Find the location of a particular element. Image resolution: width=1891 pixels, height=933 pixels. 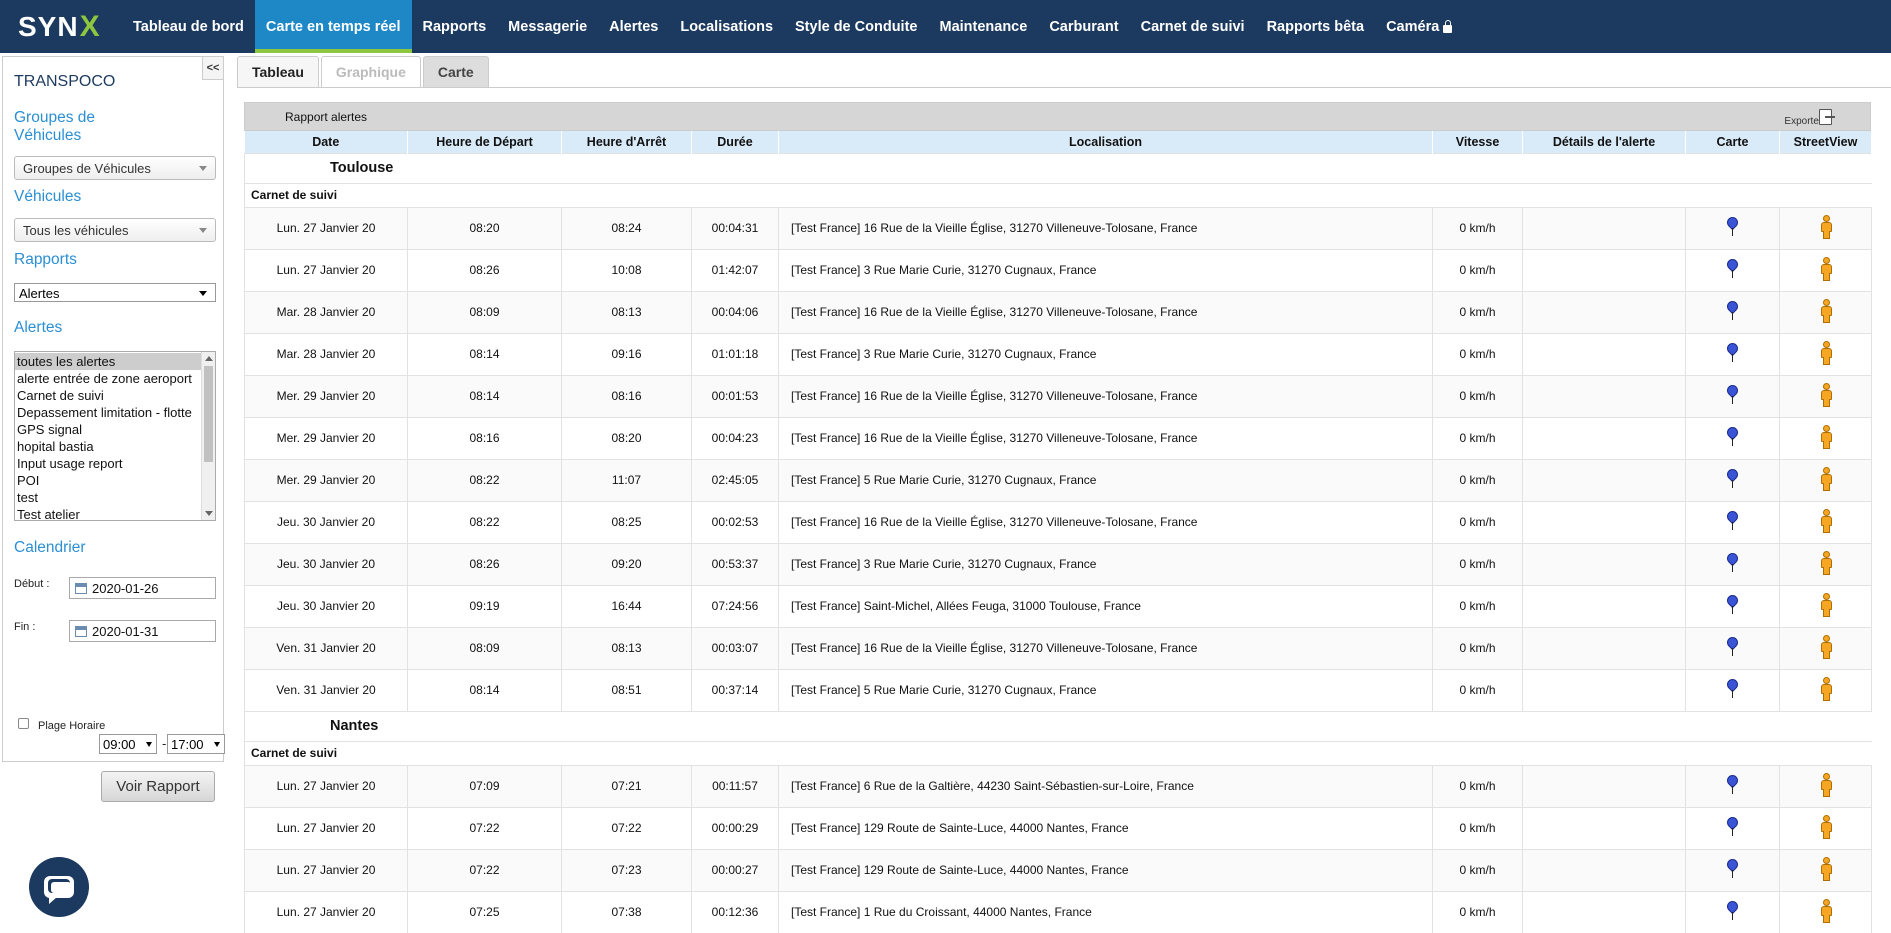

time-start-select: 09:00 is located at coordinates (128, 744).